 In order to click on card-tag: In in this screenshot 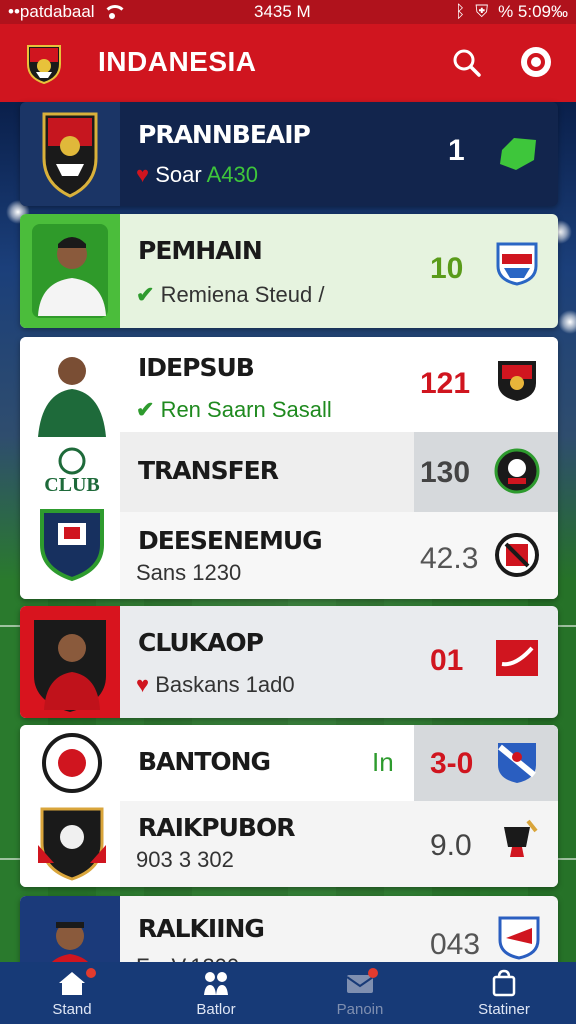, I will do `click(383, 762)`.